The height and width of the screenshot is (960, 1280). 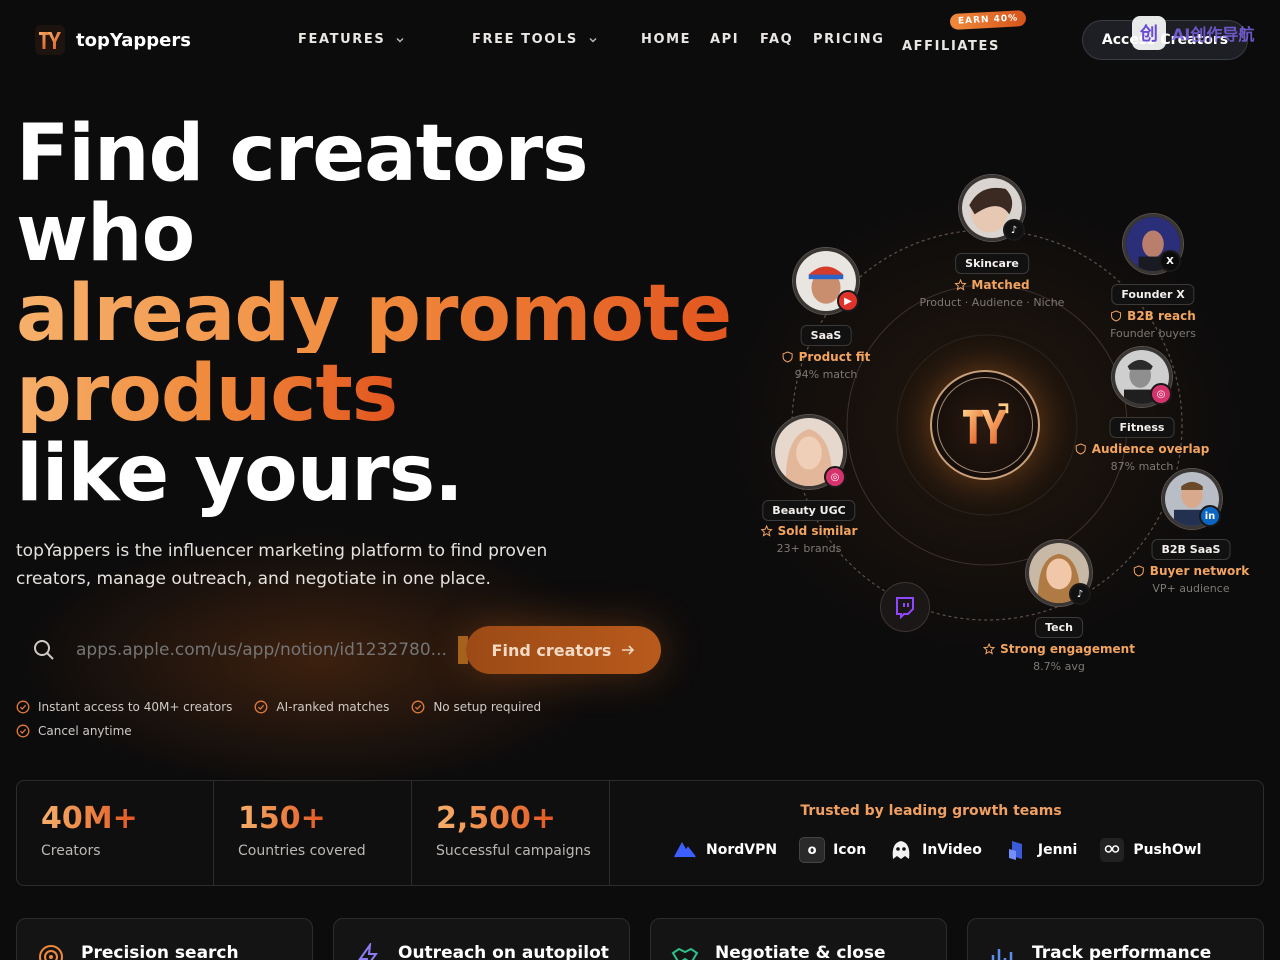 I want to click on creator-meta: Sold similar 23+ brands, so click(x=809, y=539).